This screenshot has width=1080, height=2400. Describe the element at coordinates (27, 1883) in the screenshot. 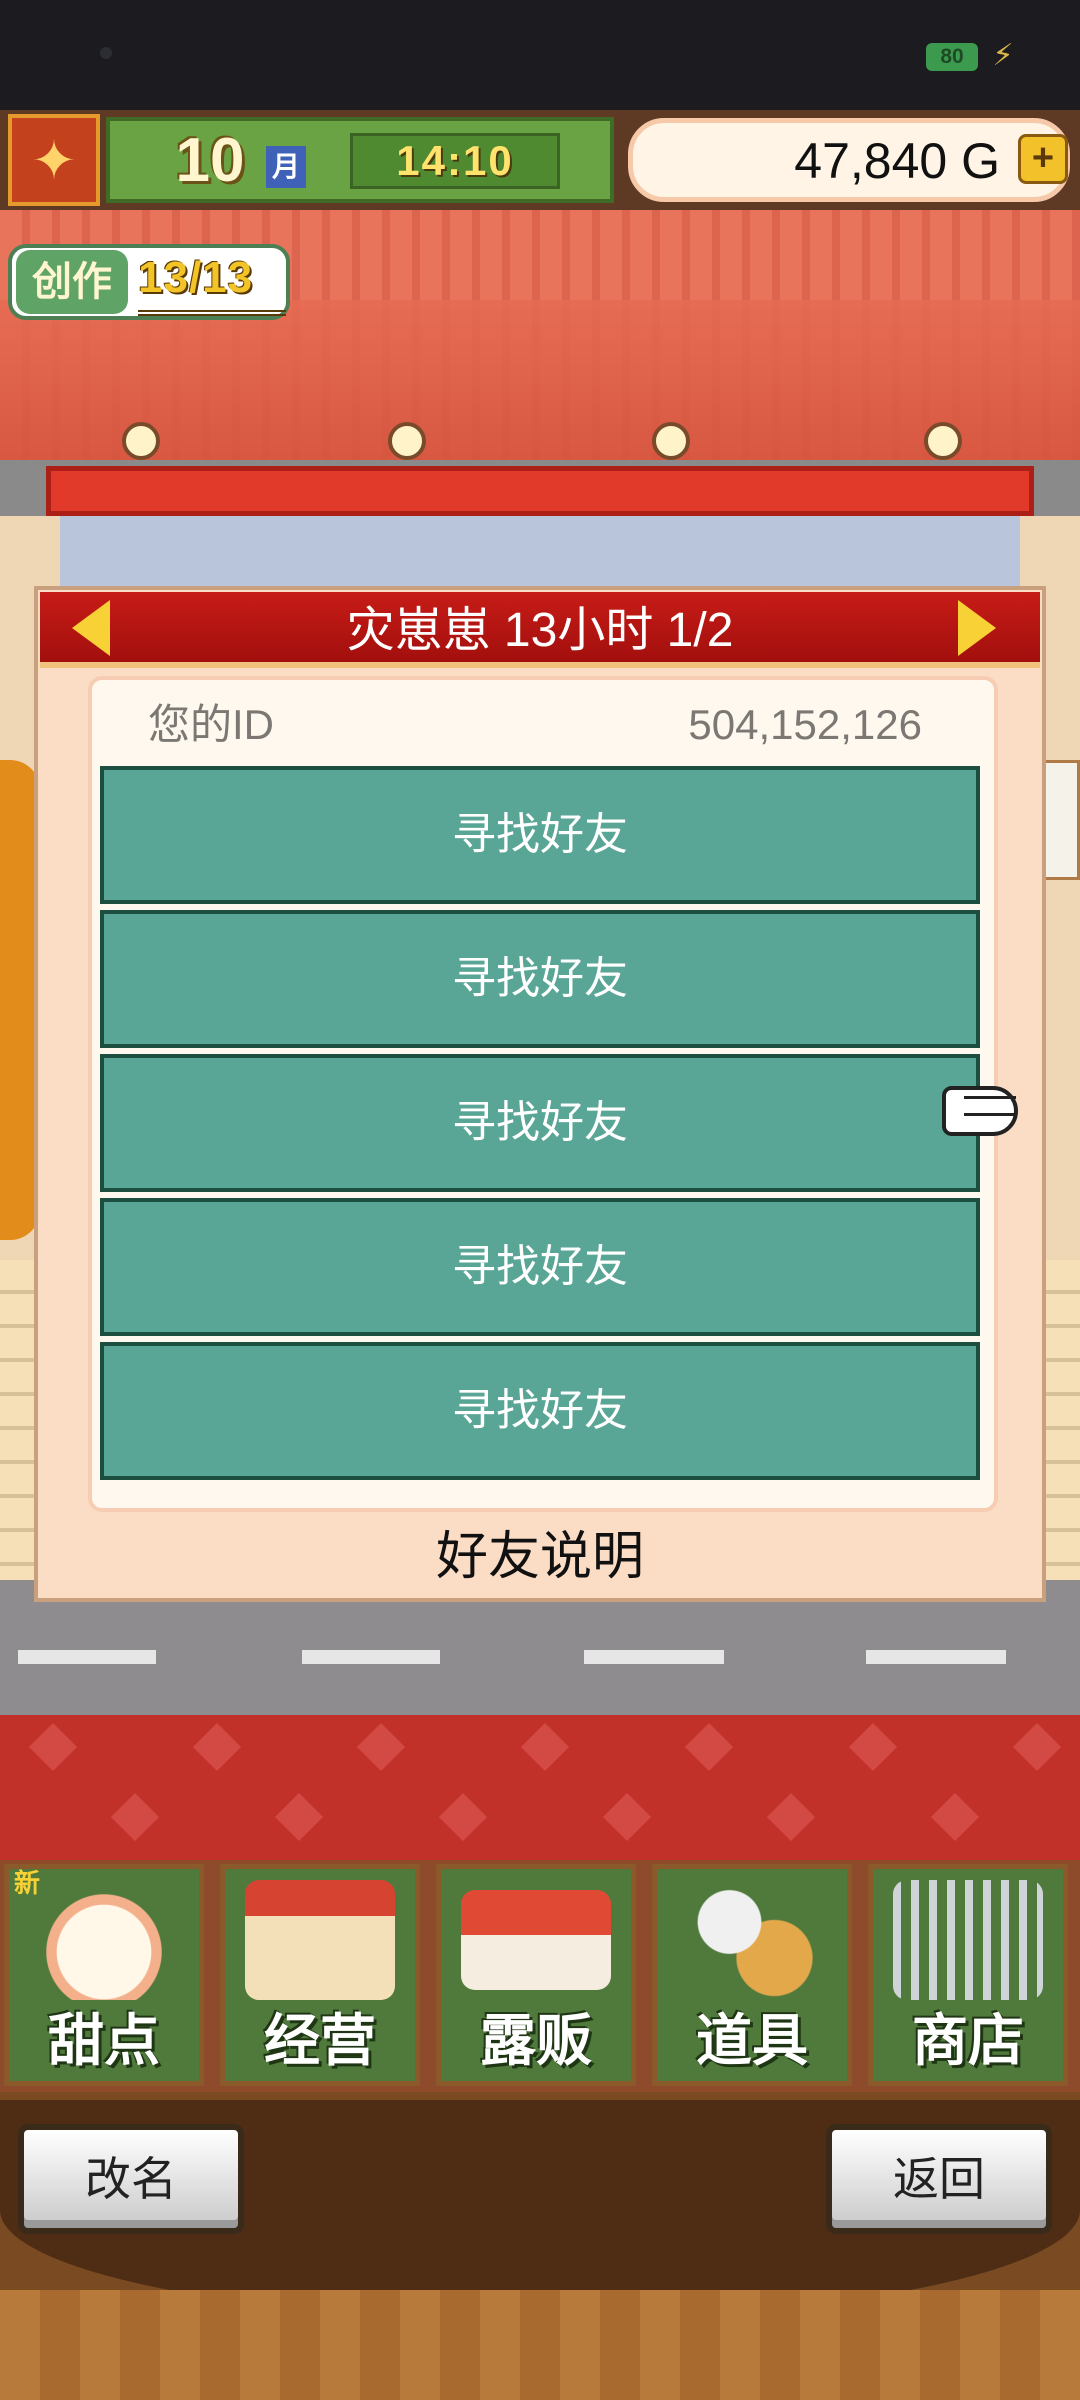

I see `new-badge: 新` at that location.